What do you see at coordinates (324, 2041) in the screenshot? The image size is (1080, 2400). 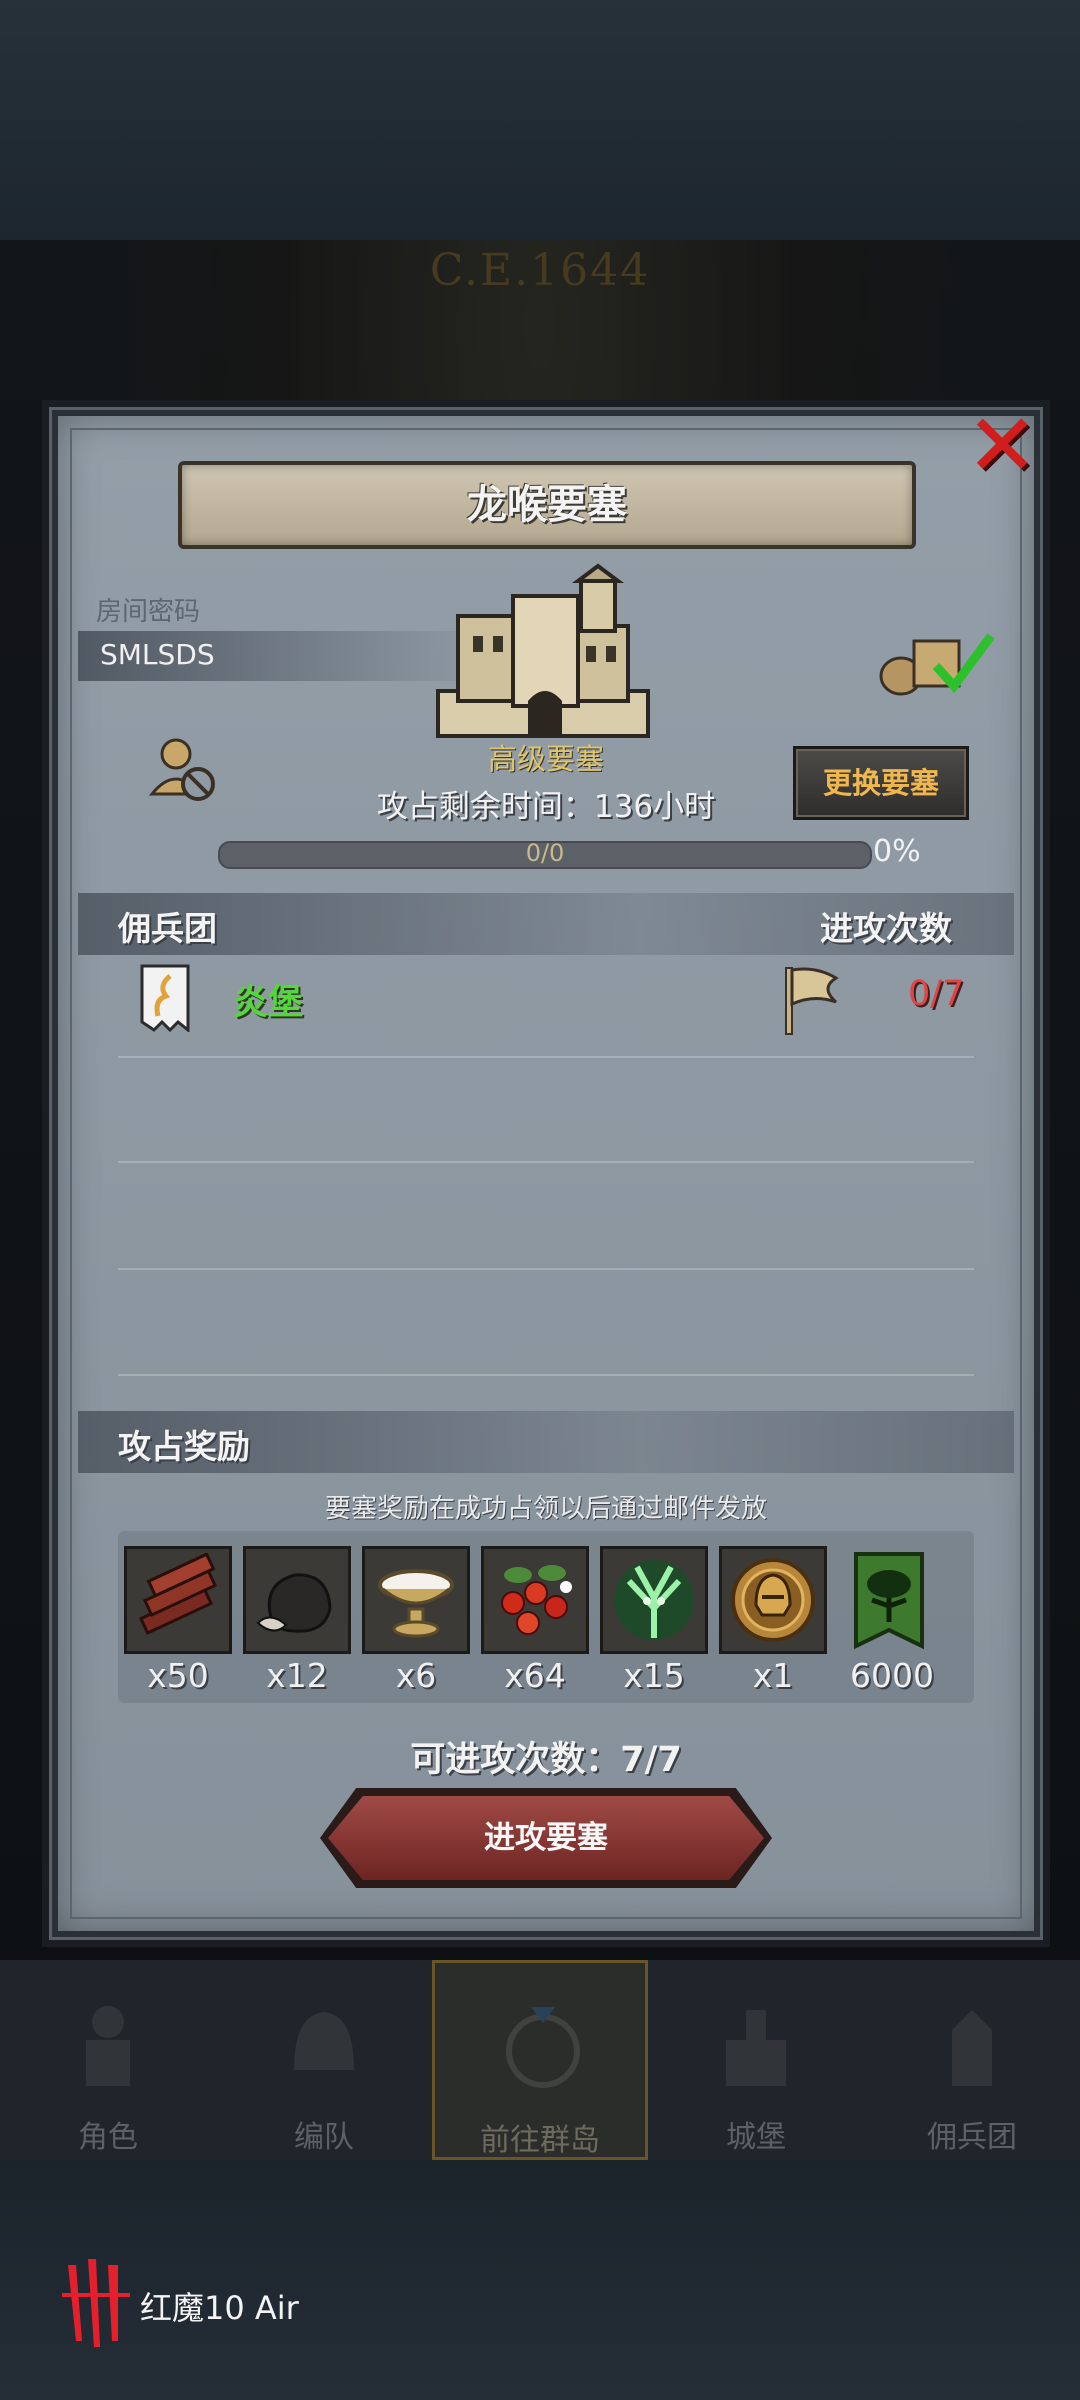 I see `helmet-icon` at bounding box center [324, 2041].